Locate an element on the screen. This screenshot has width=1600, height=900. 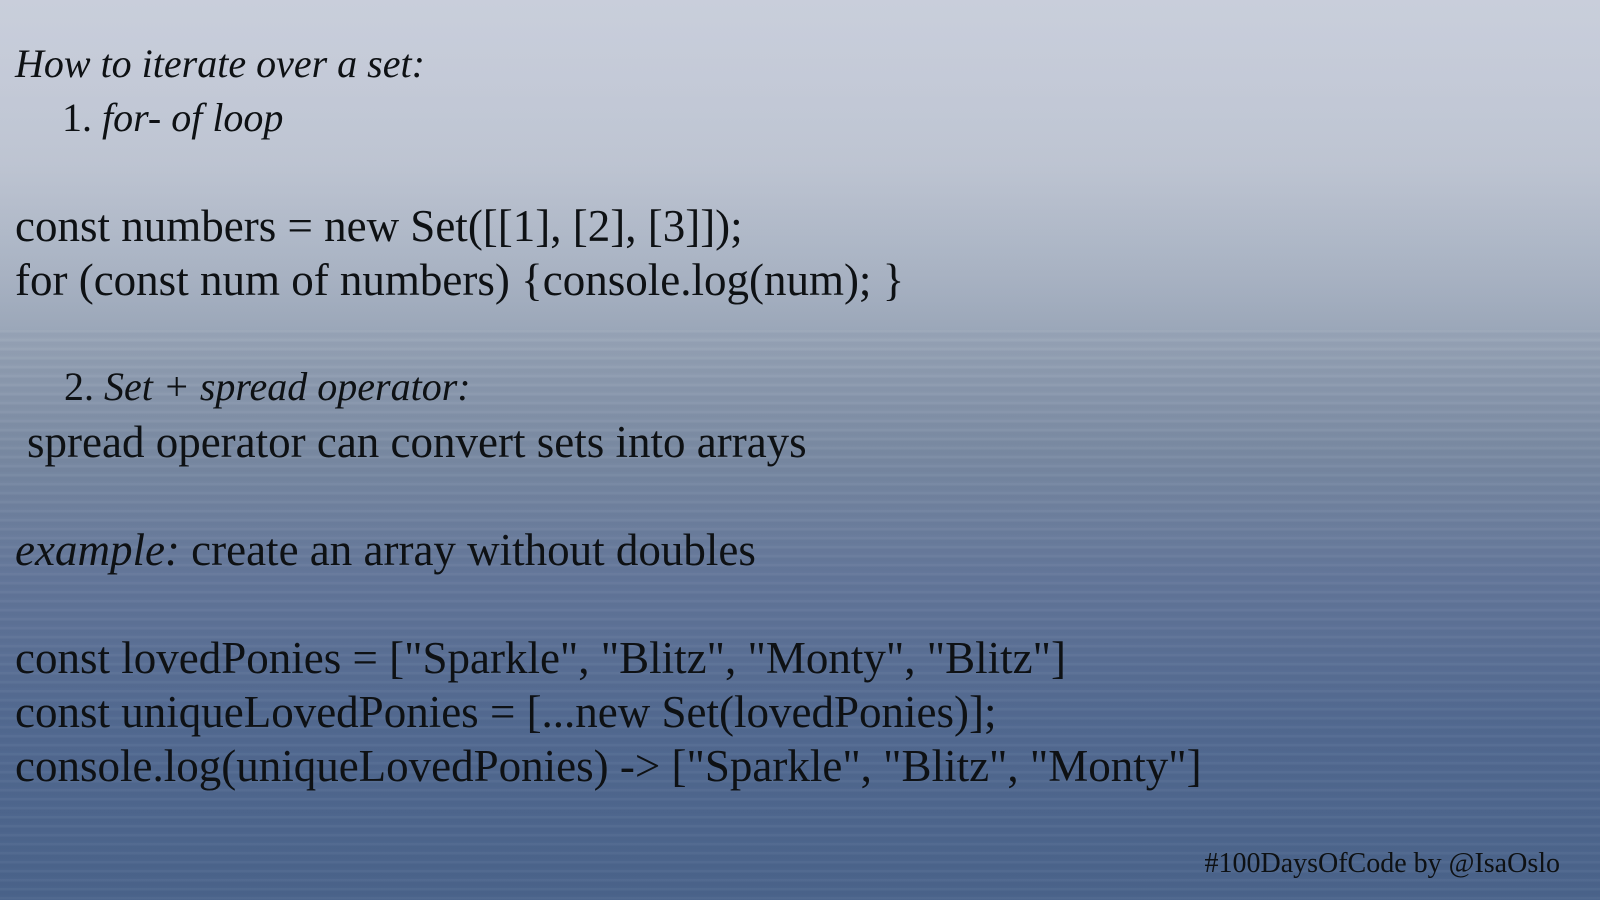
example-line: example: create an array without doubles is located at coordinates (385, 550).